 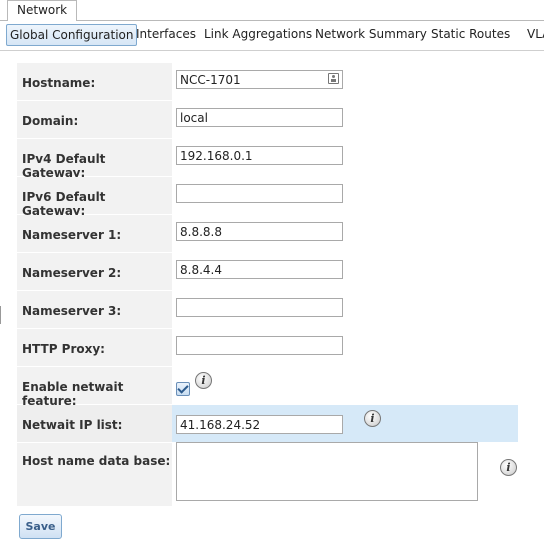 I want to click on tab-static-routes: Static Routes, so click(x=470, y=35).